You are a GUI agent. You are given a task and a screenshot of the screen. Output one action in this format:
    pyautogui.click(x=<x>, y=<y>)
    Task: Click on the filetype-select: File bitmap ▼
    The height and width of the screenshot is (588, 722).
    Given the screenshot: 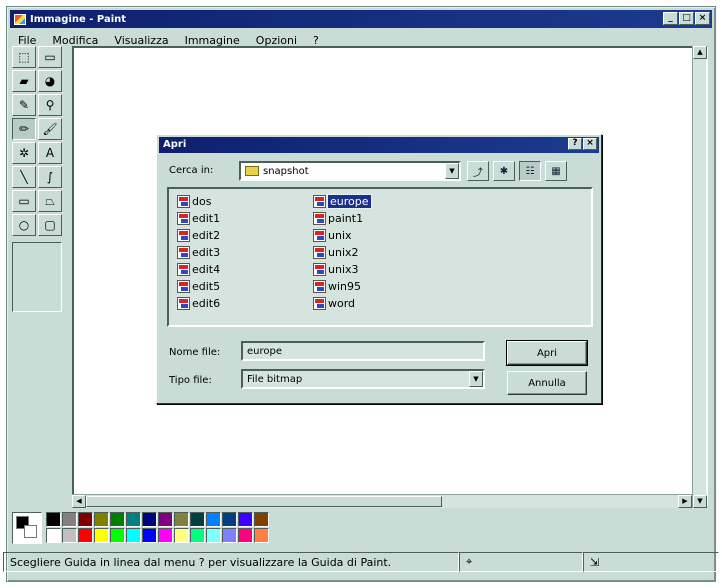 What is the action you would take?
    pyautogui.click(x=363, y=379)
    